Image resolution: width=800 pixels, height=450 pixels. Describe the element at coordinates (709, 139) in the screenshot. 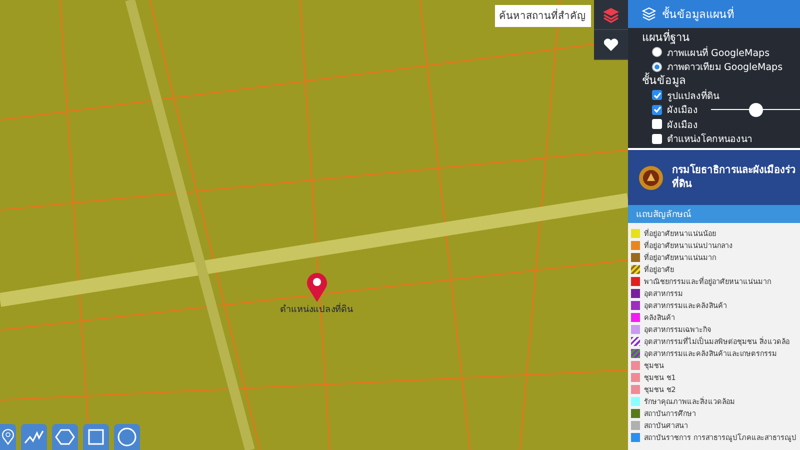

I see `option-label: ตำแหน่งโคกหนองนา` at that location.